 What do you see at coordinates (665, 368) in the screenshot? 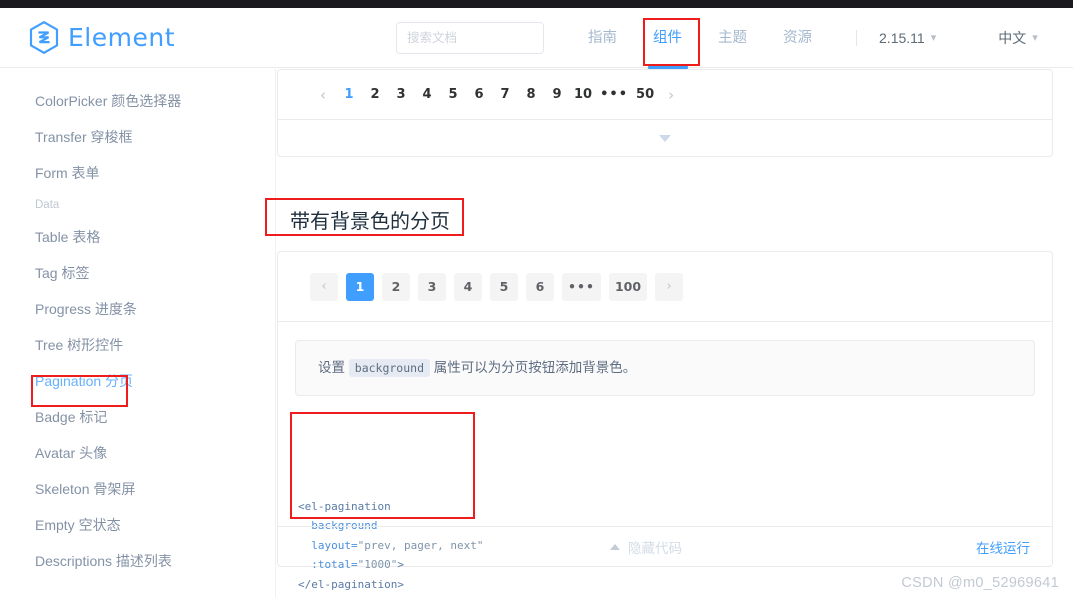
I see `description-box: 设置 background 属性可以为分页按钮添加背景色。` at bounding box center [665, 368].